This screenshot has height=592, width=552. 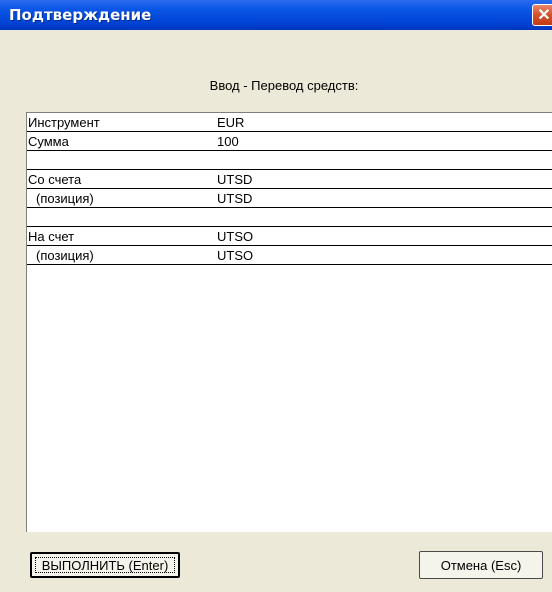 What do you see at coordinates (231, 122) in the screenshot?
I see `row-value: EUR` at bounding box center [231, 122].